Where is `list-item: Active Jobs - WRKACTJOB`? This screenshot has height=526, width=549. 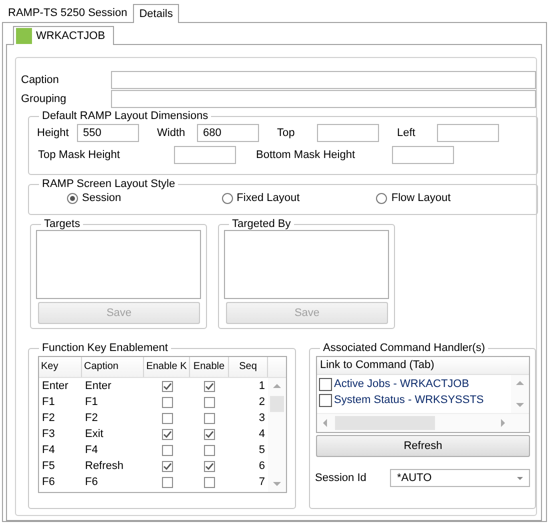 list-item: Active Jobs - WRKACTJOB is located at coordinates (402, 384).